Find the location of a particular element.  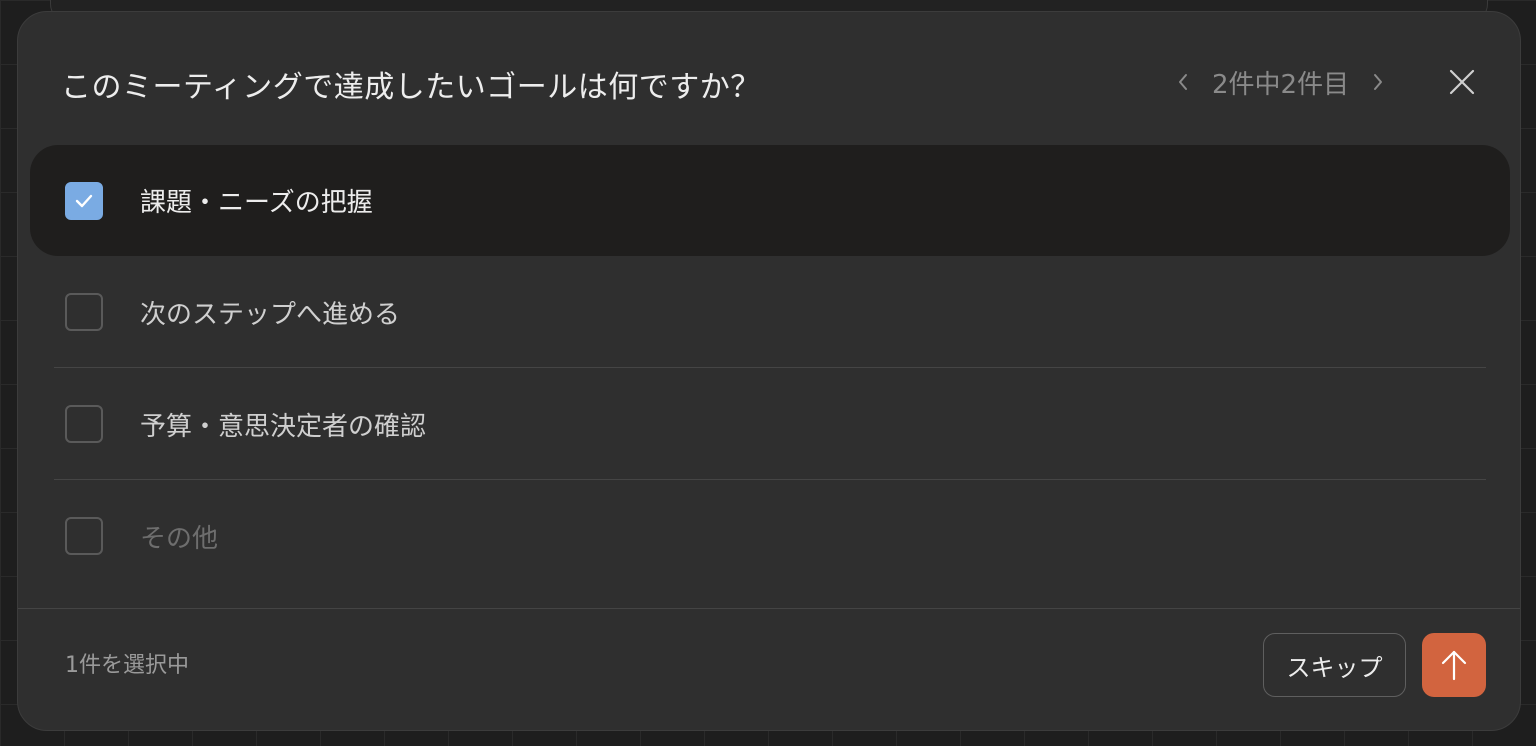

pager-prev-button is located at coordinates (1183, 82).